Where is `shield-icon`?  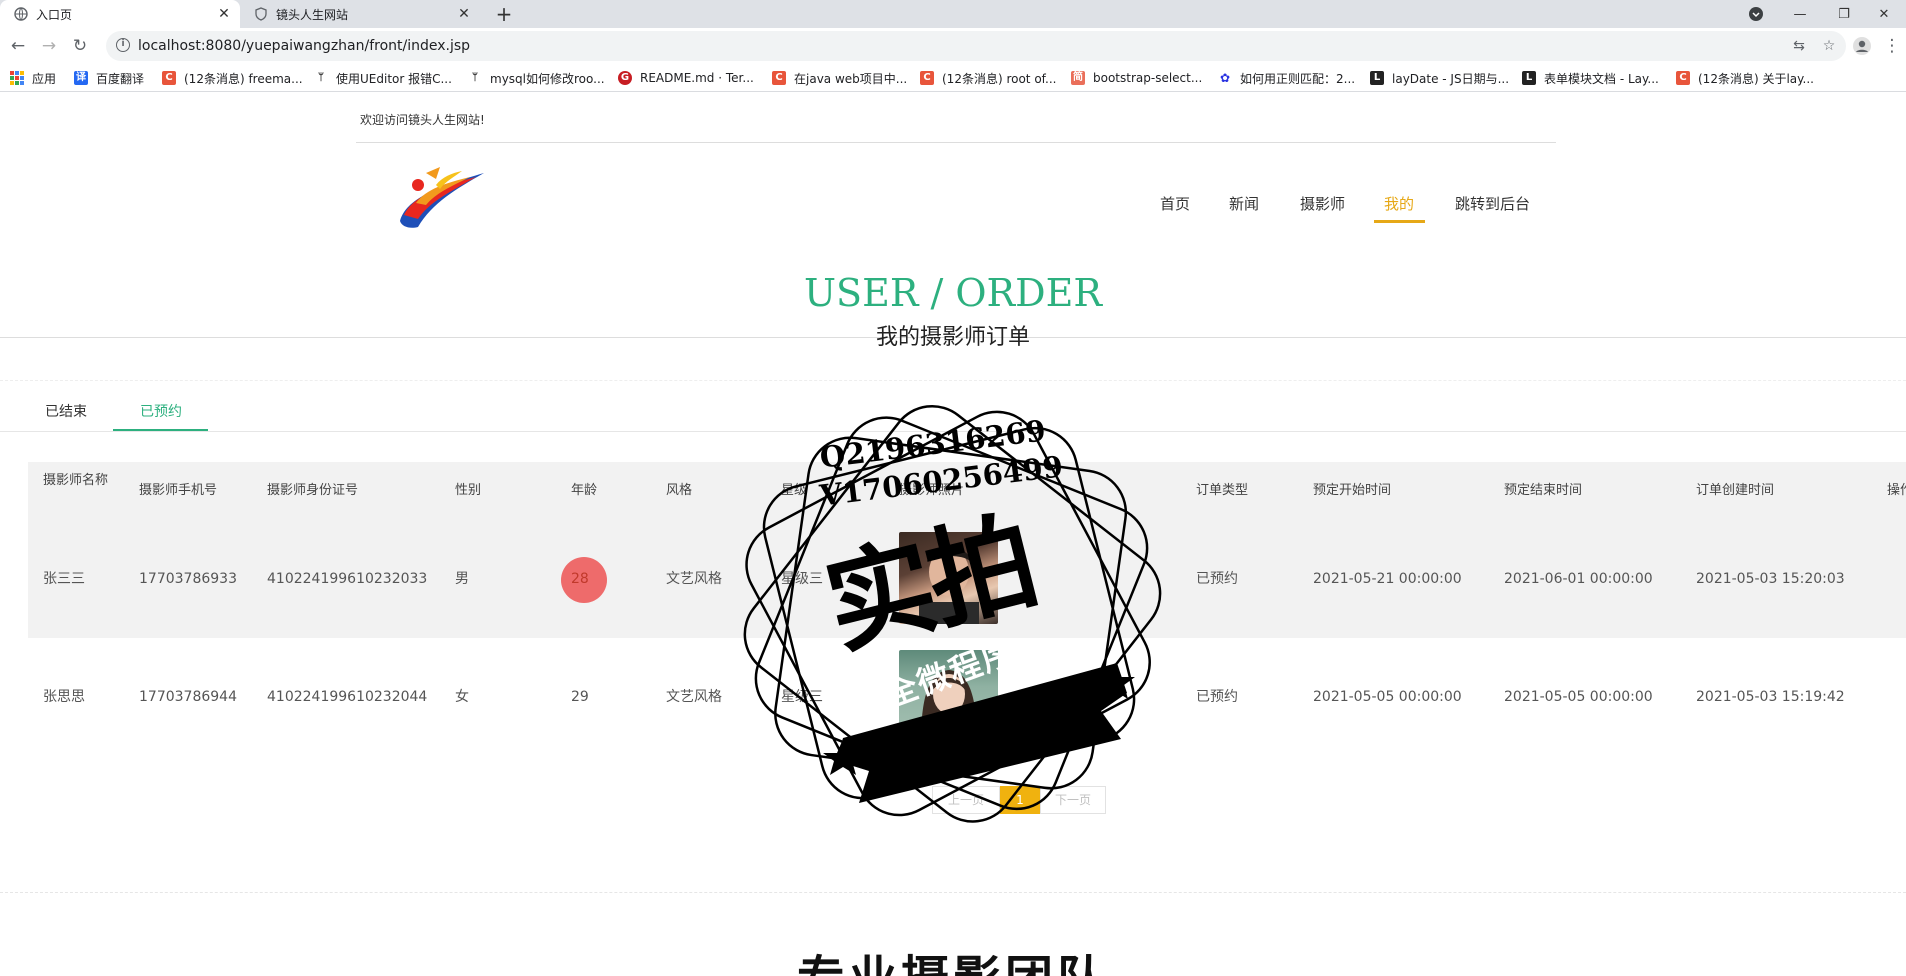 shield-icon is located at coordinates (261, 14).